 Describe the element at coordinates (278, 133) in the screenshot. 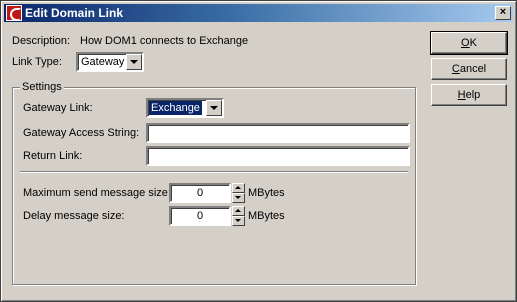

I see `gateway-access-string-input` at that location.